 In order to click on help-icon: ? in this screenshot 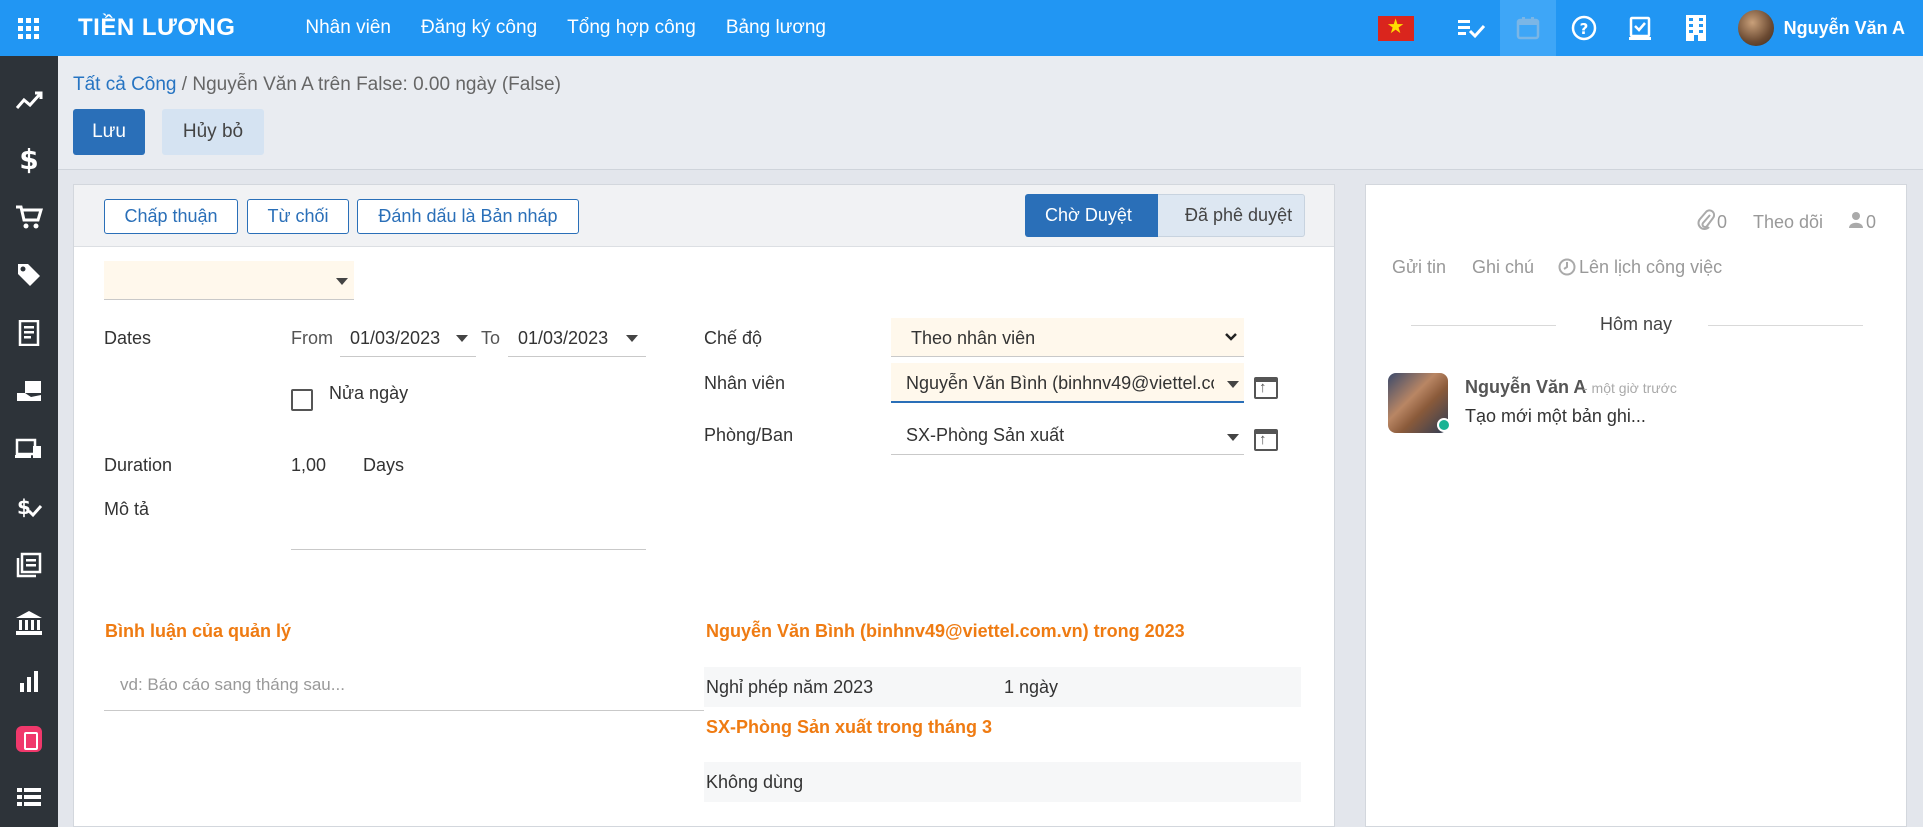, I will do `click(1584, 28)`.